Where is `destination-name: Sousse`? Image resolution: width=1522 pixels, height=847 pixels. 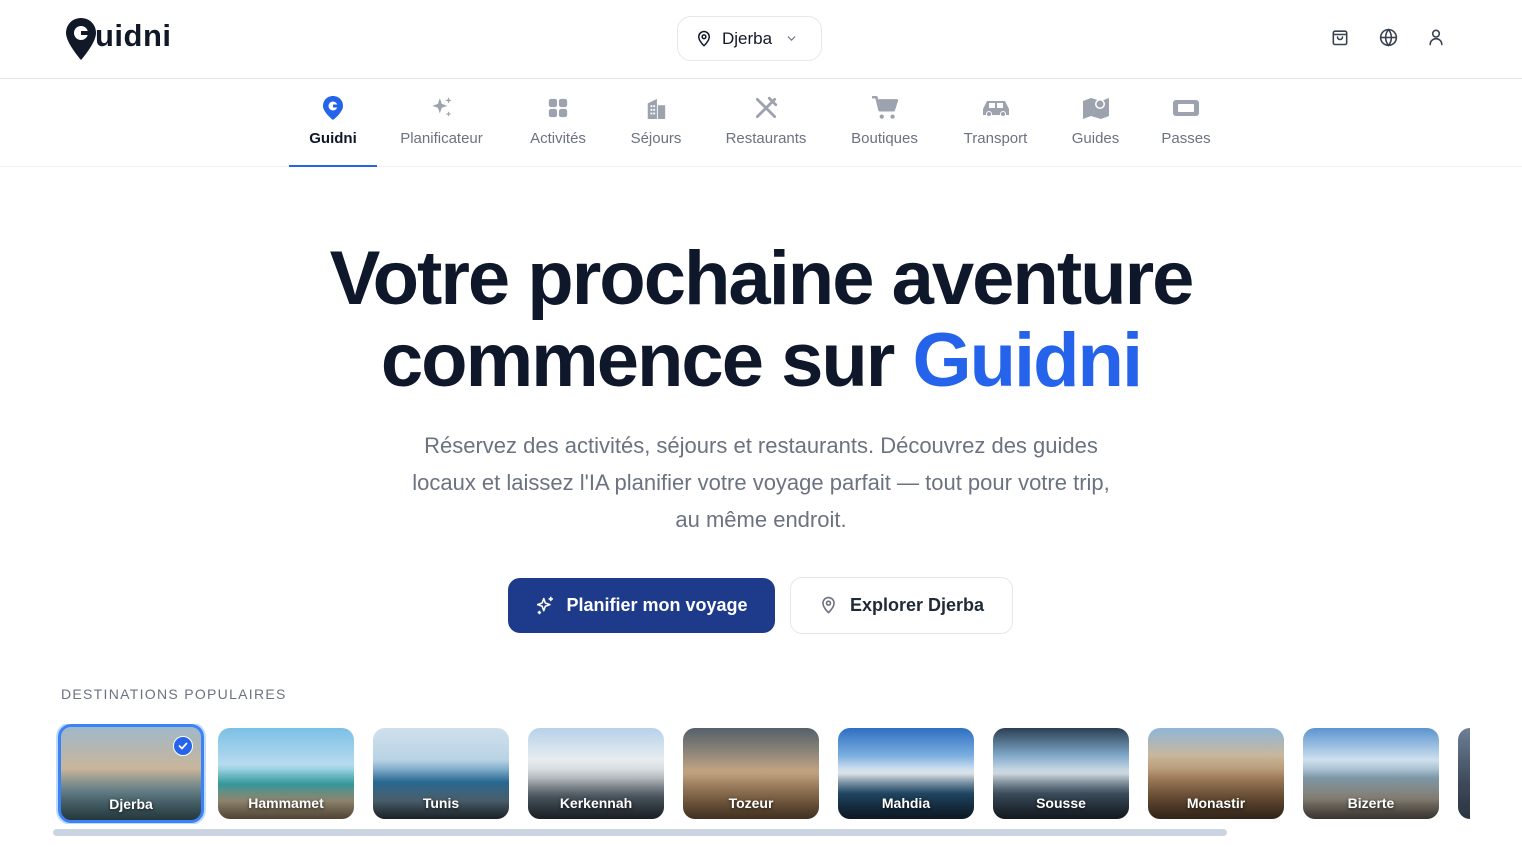
destination-name: Sousse is located at coordinates (1061, 803).